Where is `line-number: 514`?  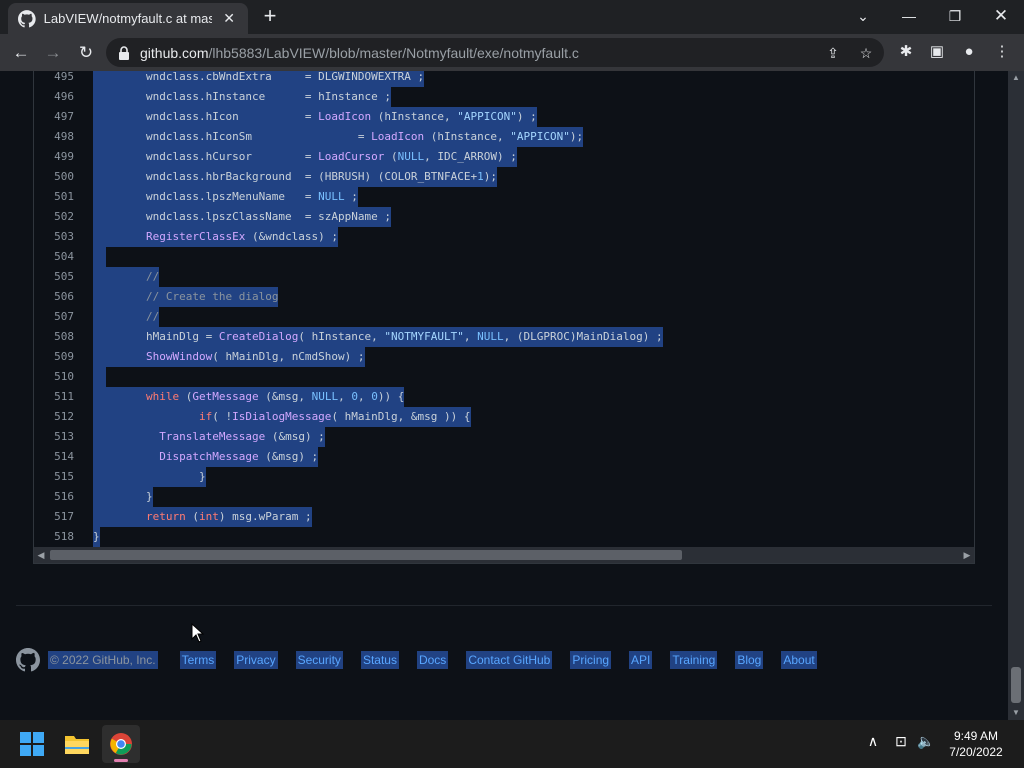 line-number: 514 is located at coordinates (54, 457).